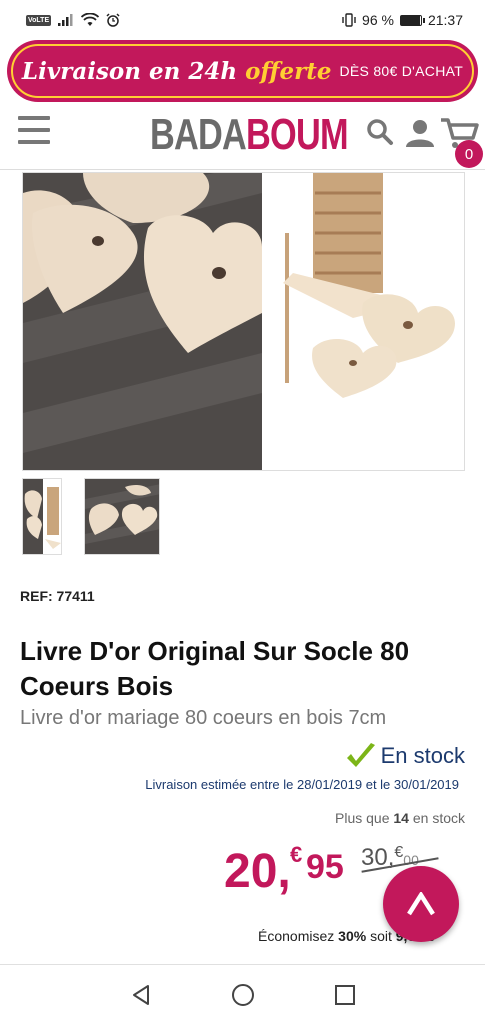 The height and width of the screenshot is (1024, 485). I want to click on account-icon, so click(420, 133).